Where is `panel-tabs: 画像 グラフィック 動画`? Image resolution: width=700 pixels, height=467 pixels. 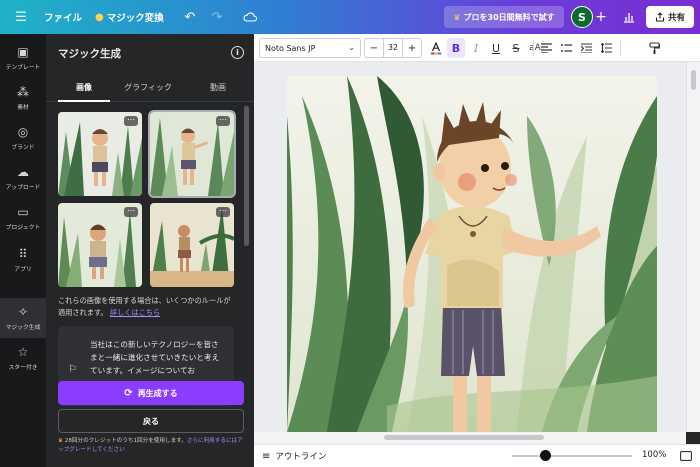 panel-tabs: 画像 グラフィック 動画 is located at coordinates (150, 91).